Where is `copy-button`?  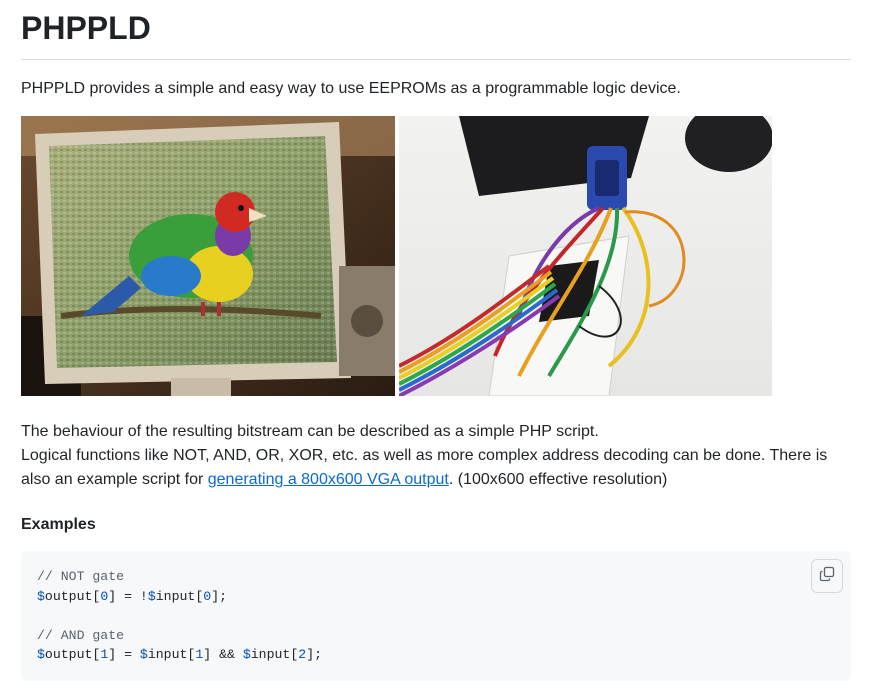 copy-button is located at coordinates (827, 576).